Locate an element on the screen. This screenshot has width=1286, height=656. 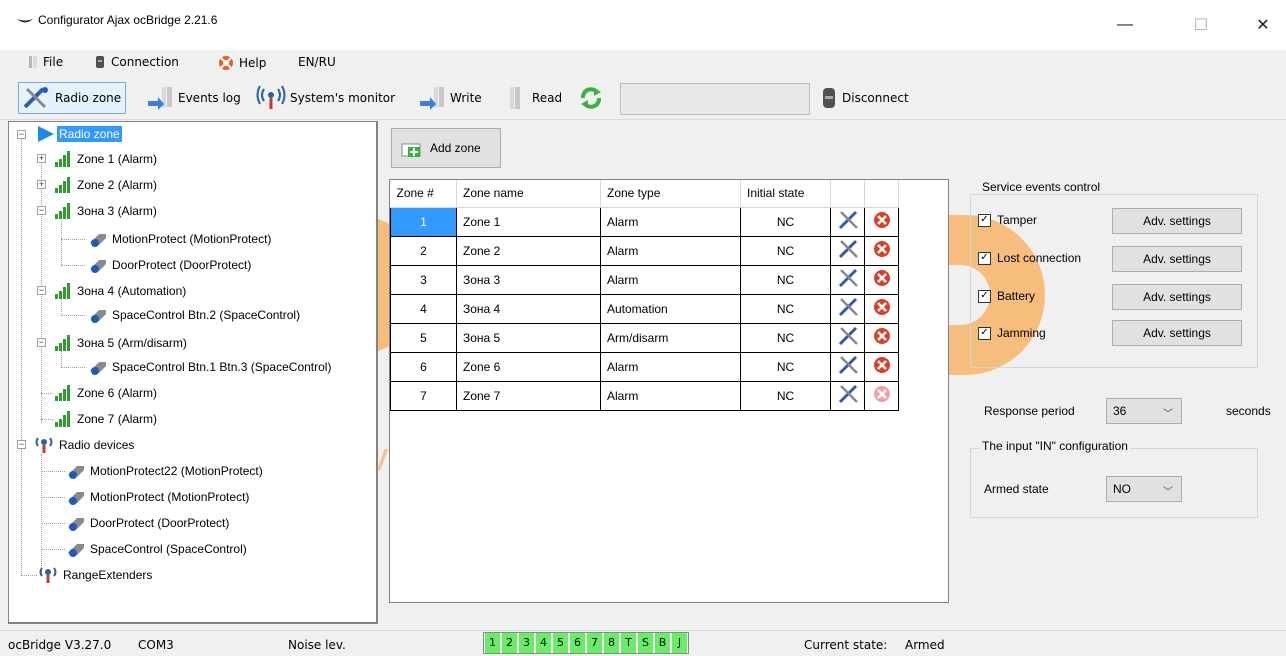
zone-name-cell: Zone 1 is located at coordinates (528, 221).